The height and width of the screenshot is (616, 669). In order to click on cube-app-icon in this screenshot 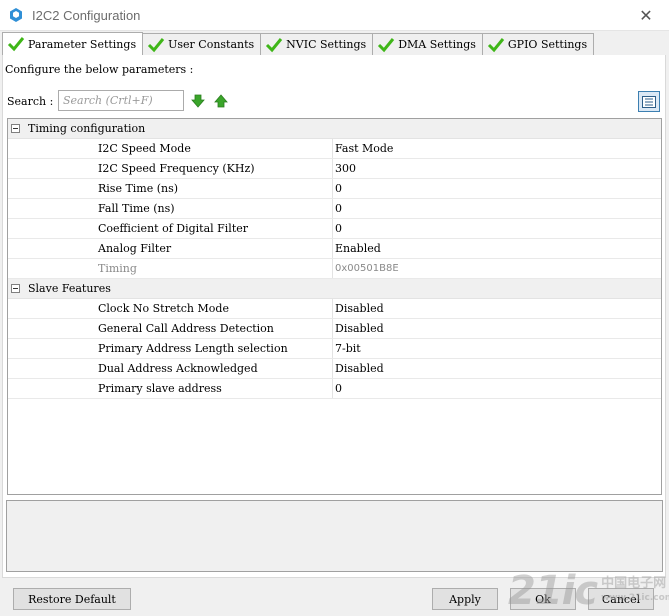, I will do `click(16, 15)`.